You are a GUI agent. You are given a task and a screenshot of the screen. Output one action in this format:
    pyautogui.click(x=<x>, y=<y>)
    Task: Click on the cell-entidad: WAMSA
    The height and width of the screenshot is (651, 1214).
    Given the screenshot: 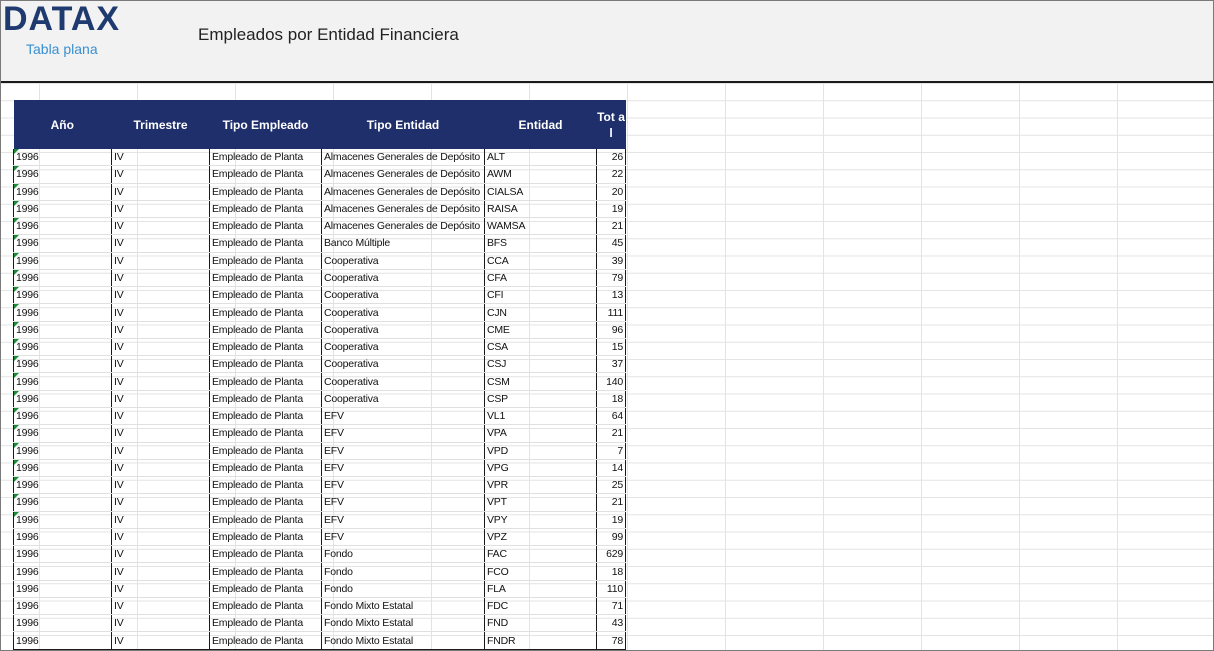 What is the action you would take?
    pyautogui.click(x=540, y=226)
    